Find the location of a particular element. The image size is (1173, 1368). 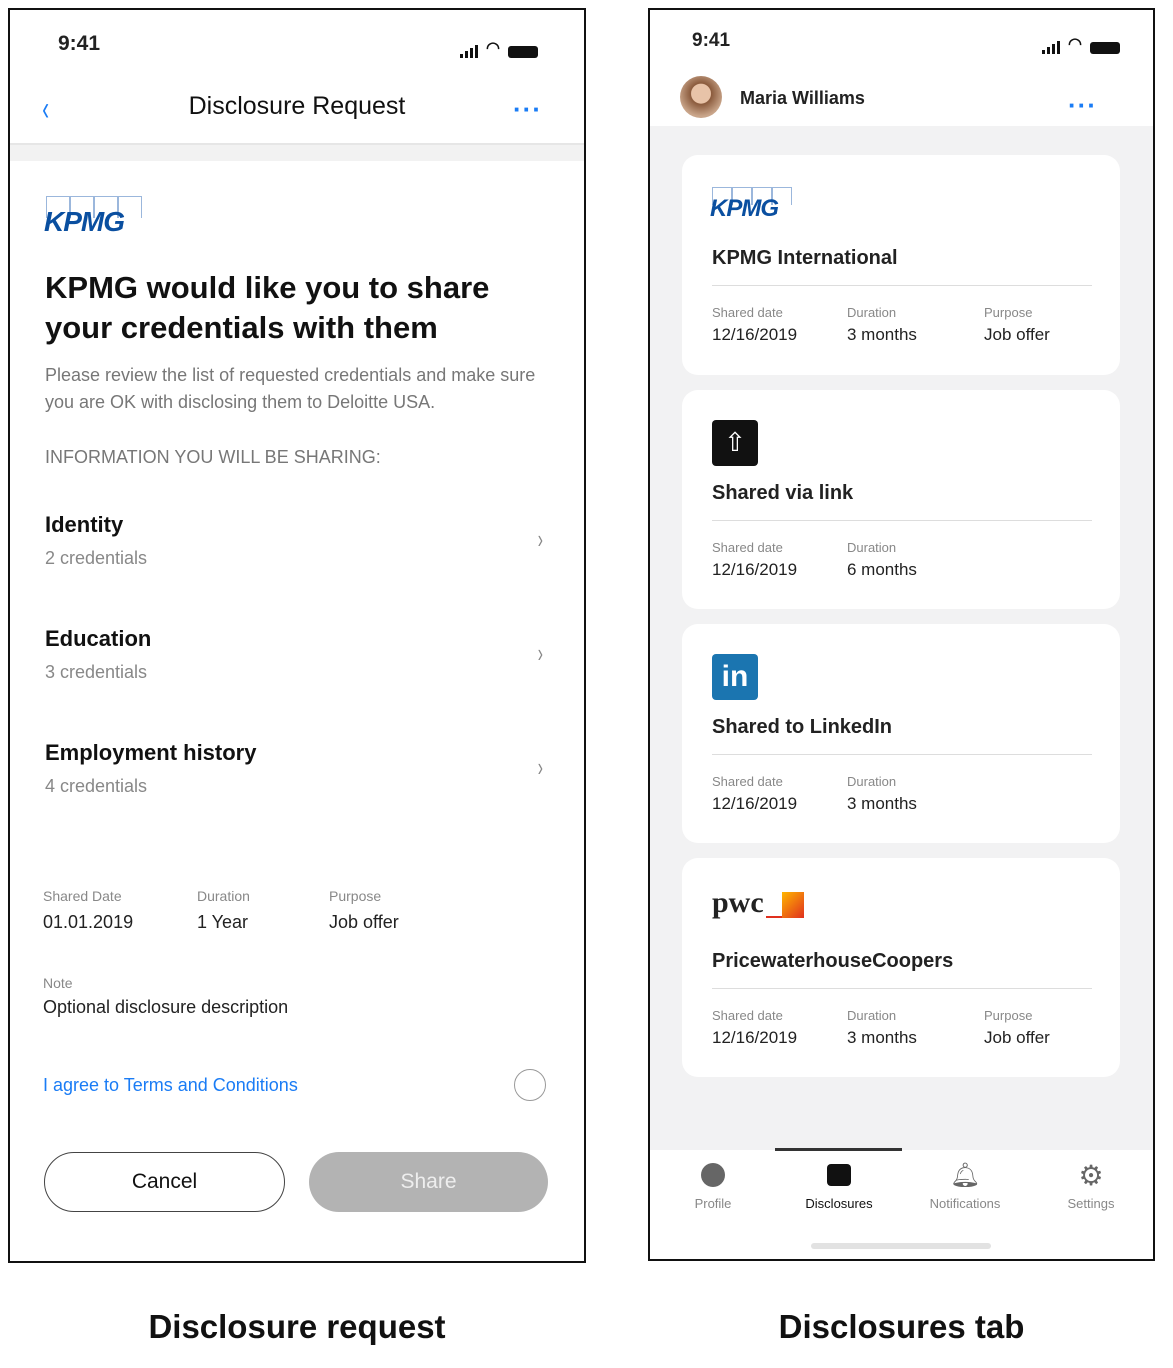

note: Optional disclosure description is located at coordinates (166, 1007).